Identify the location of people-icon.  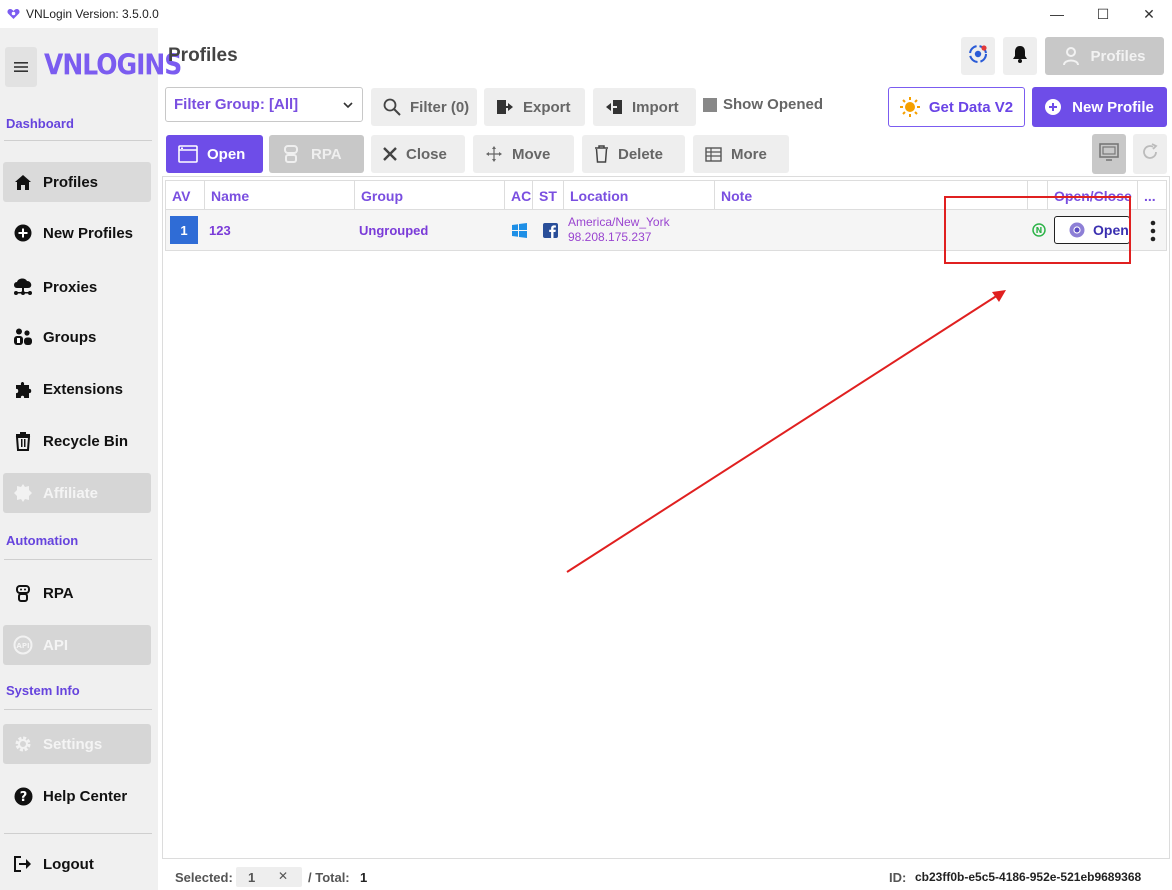
(23, 337).